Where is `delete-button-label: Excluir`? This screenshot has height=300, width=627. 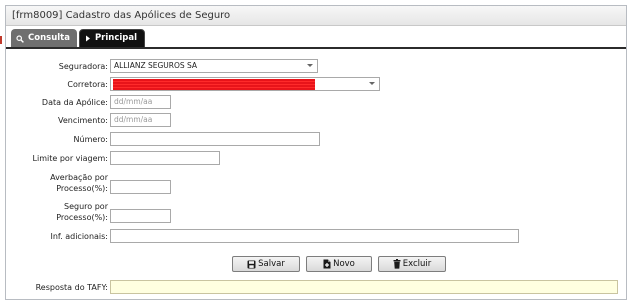
delete-button-label: Excluir is located at coordinates (417, 264).